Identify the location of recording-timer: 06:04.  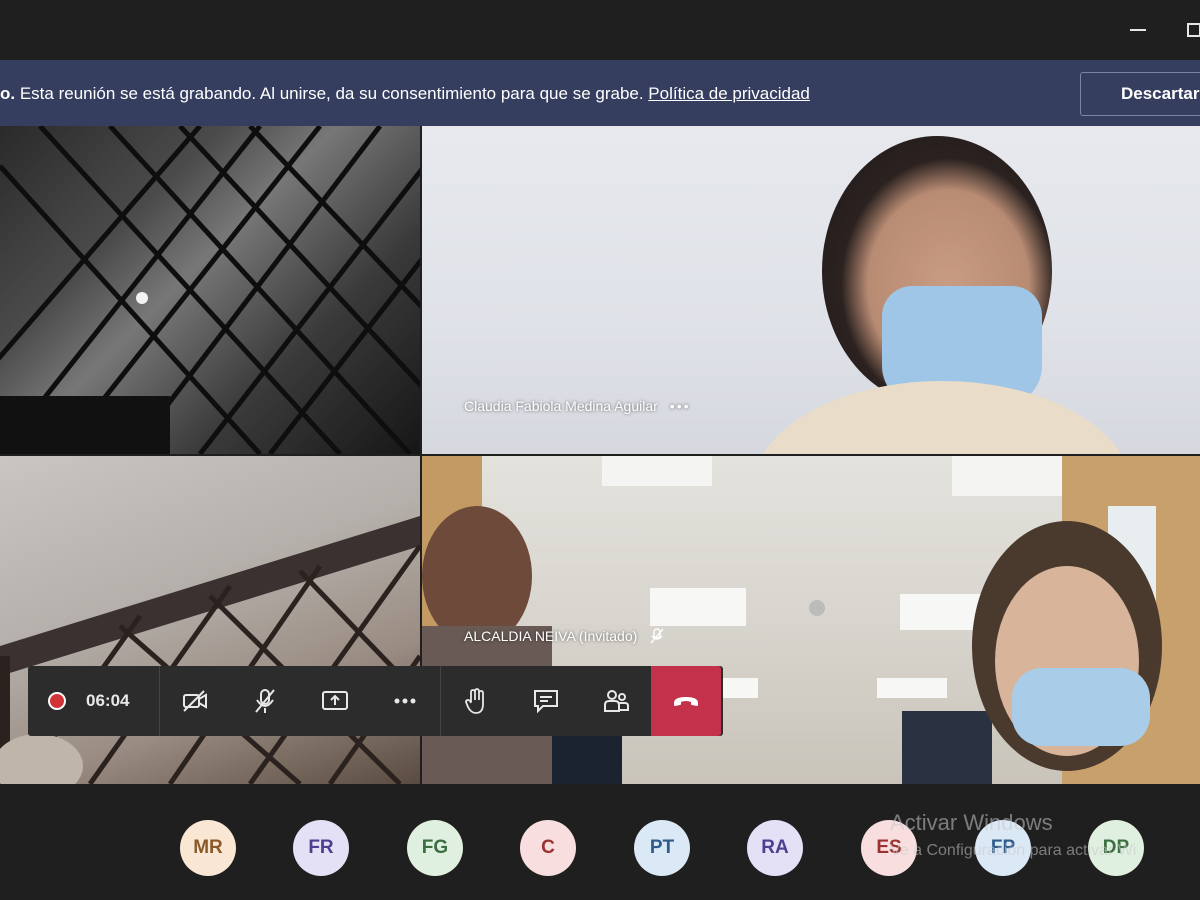
(108, 700).